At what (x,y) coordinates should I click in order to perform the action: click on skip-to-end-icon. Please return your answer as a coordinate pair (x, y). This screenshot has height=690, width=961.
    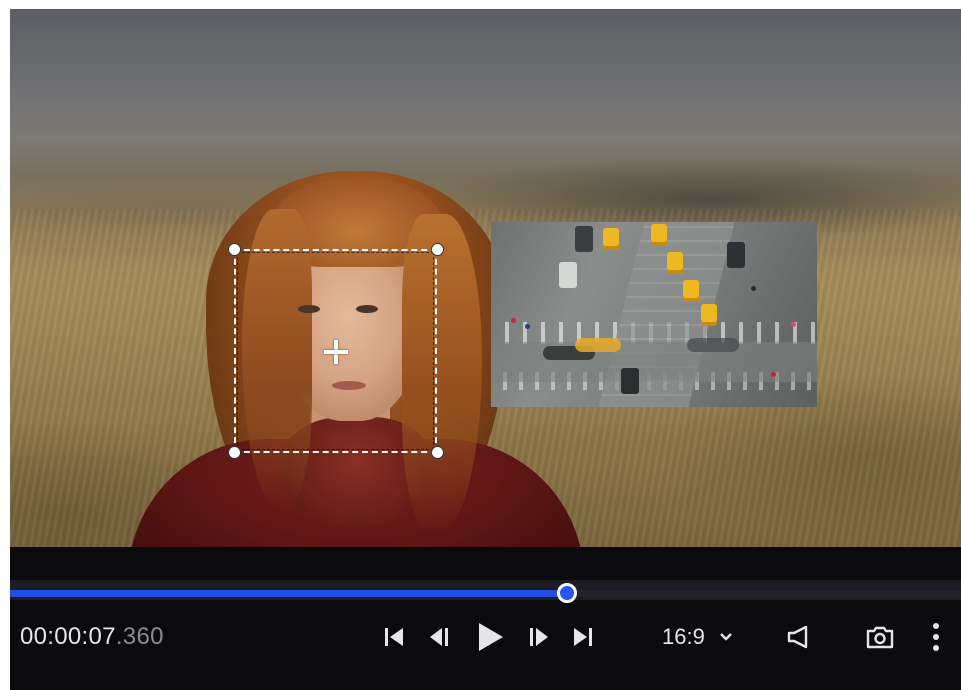
    Looking at the image, I should click on (583, 637).